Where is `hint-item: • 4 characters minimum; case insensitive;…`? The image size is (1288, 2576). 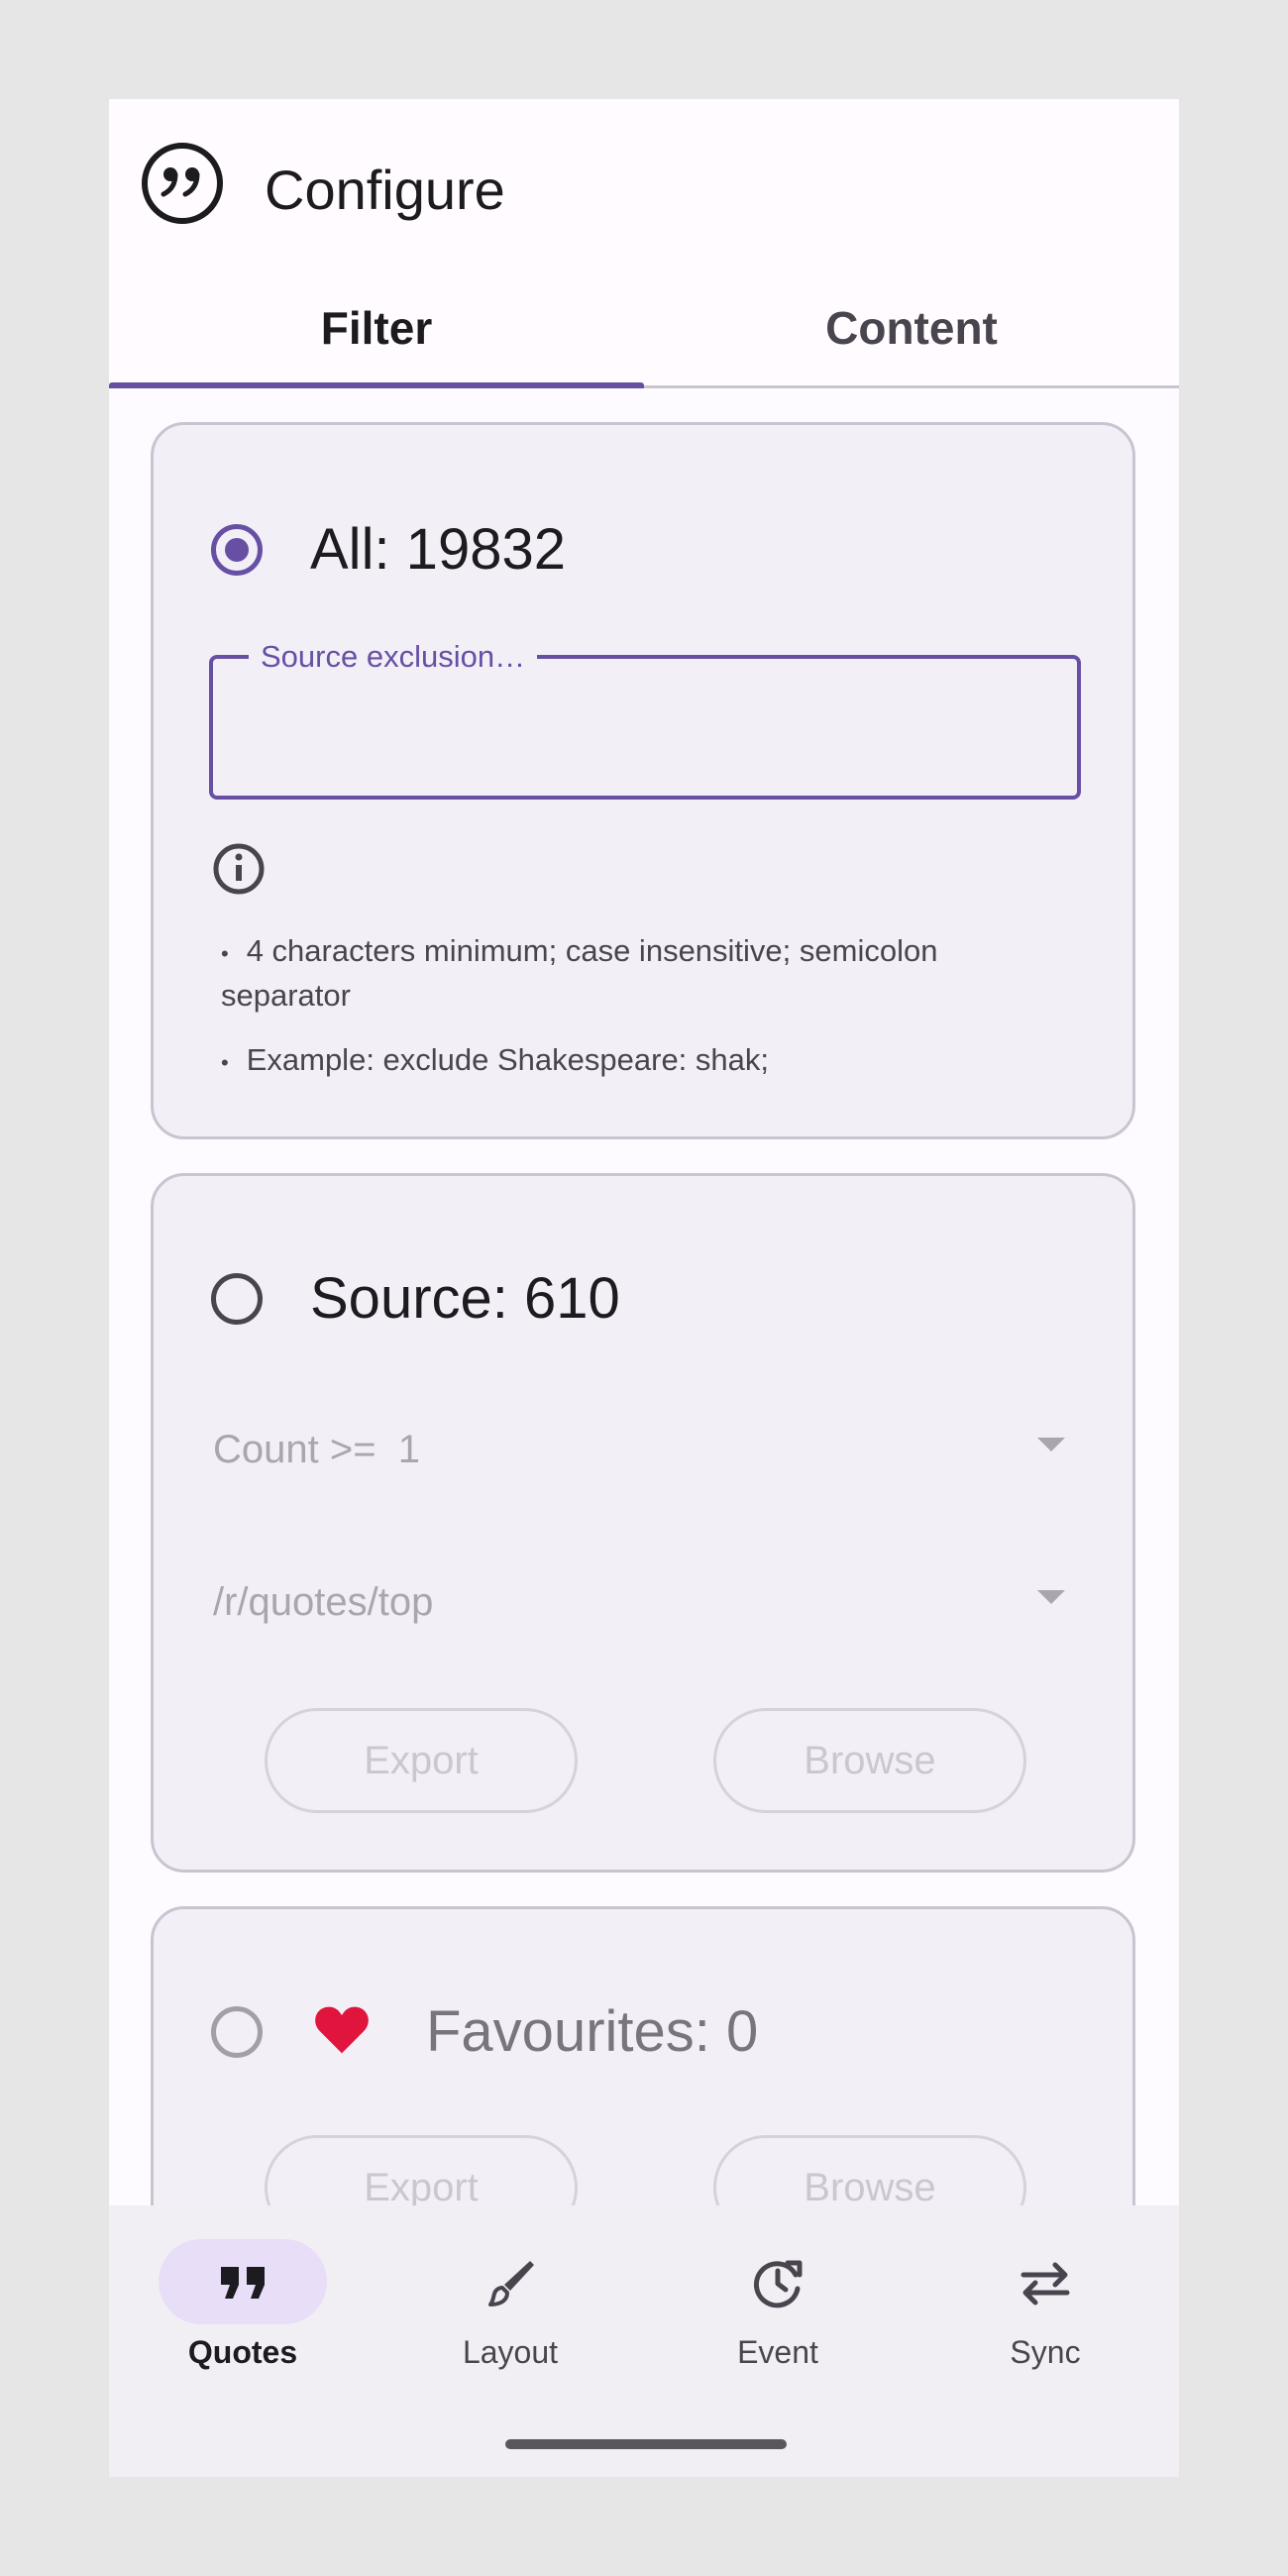
hint-item: • 4 characters minimum; case insensitive;… is located at coordinates (579, 973).